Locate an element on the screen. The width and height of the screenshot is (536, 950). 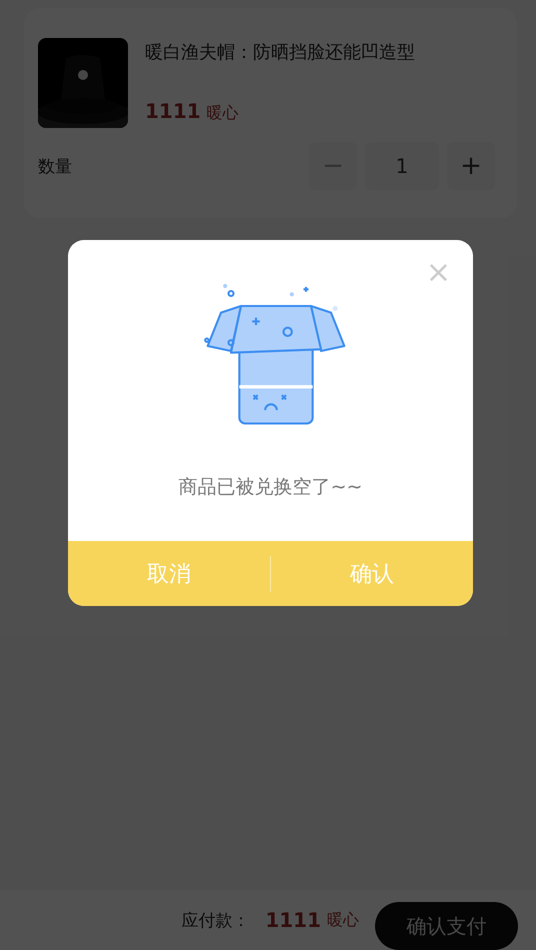
cancel-button: 取消 is located at coordinates (169, 573).